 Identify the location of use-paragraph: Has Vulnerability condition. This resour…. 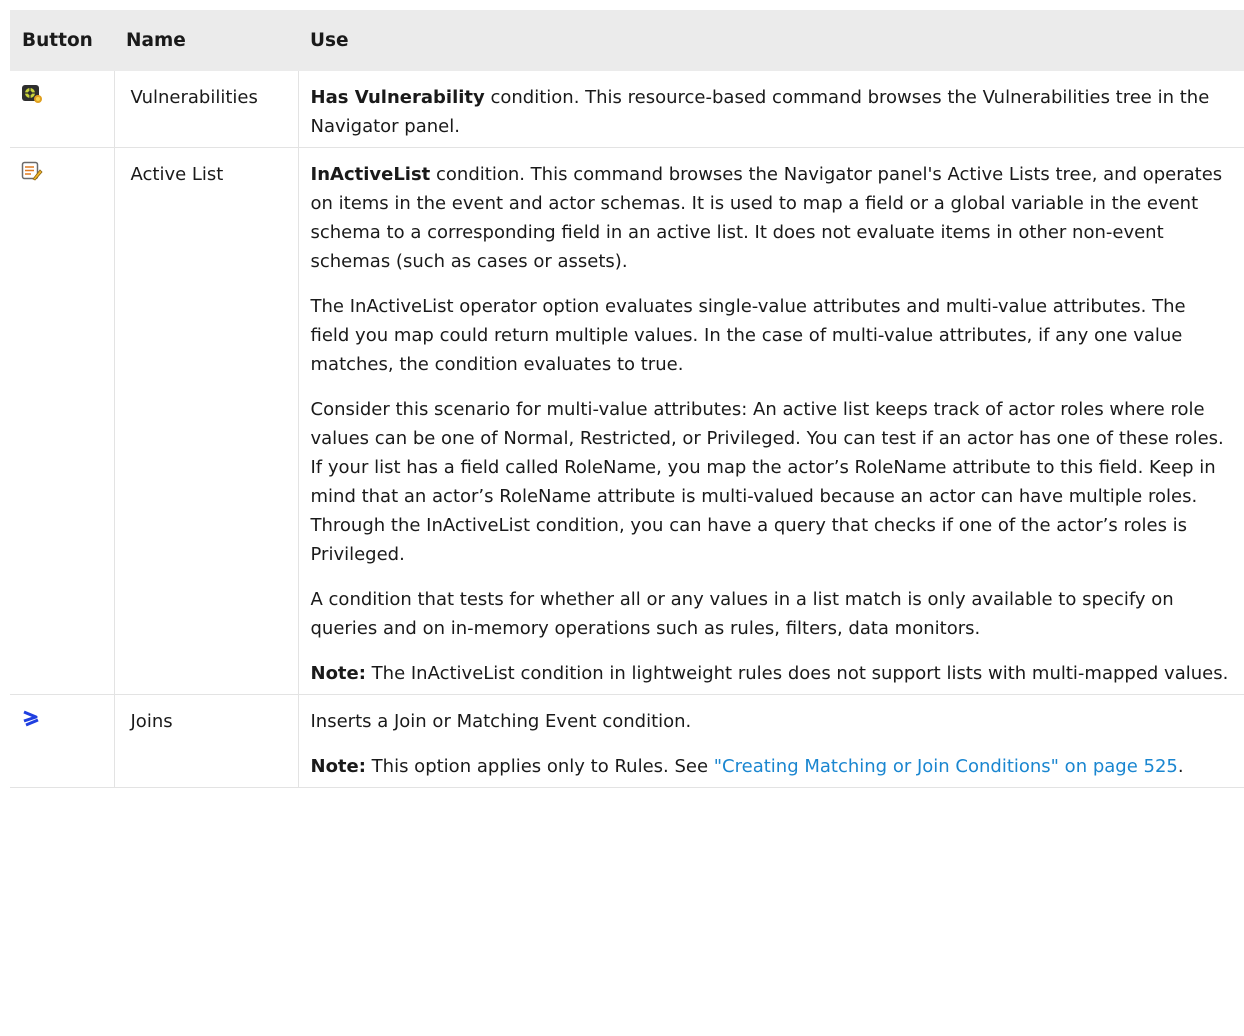
(760, 112).